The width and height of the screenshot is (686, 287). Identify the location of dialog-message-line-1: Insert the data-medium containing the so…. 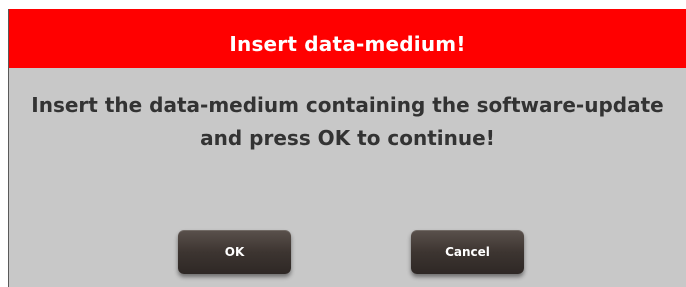
(347, 105).